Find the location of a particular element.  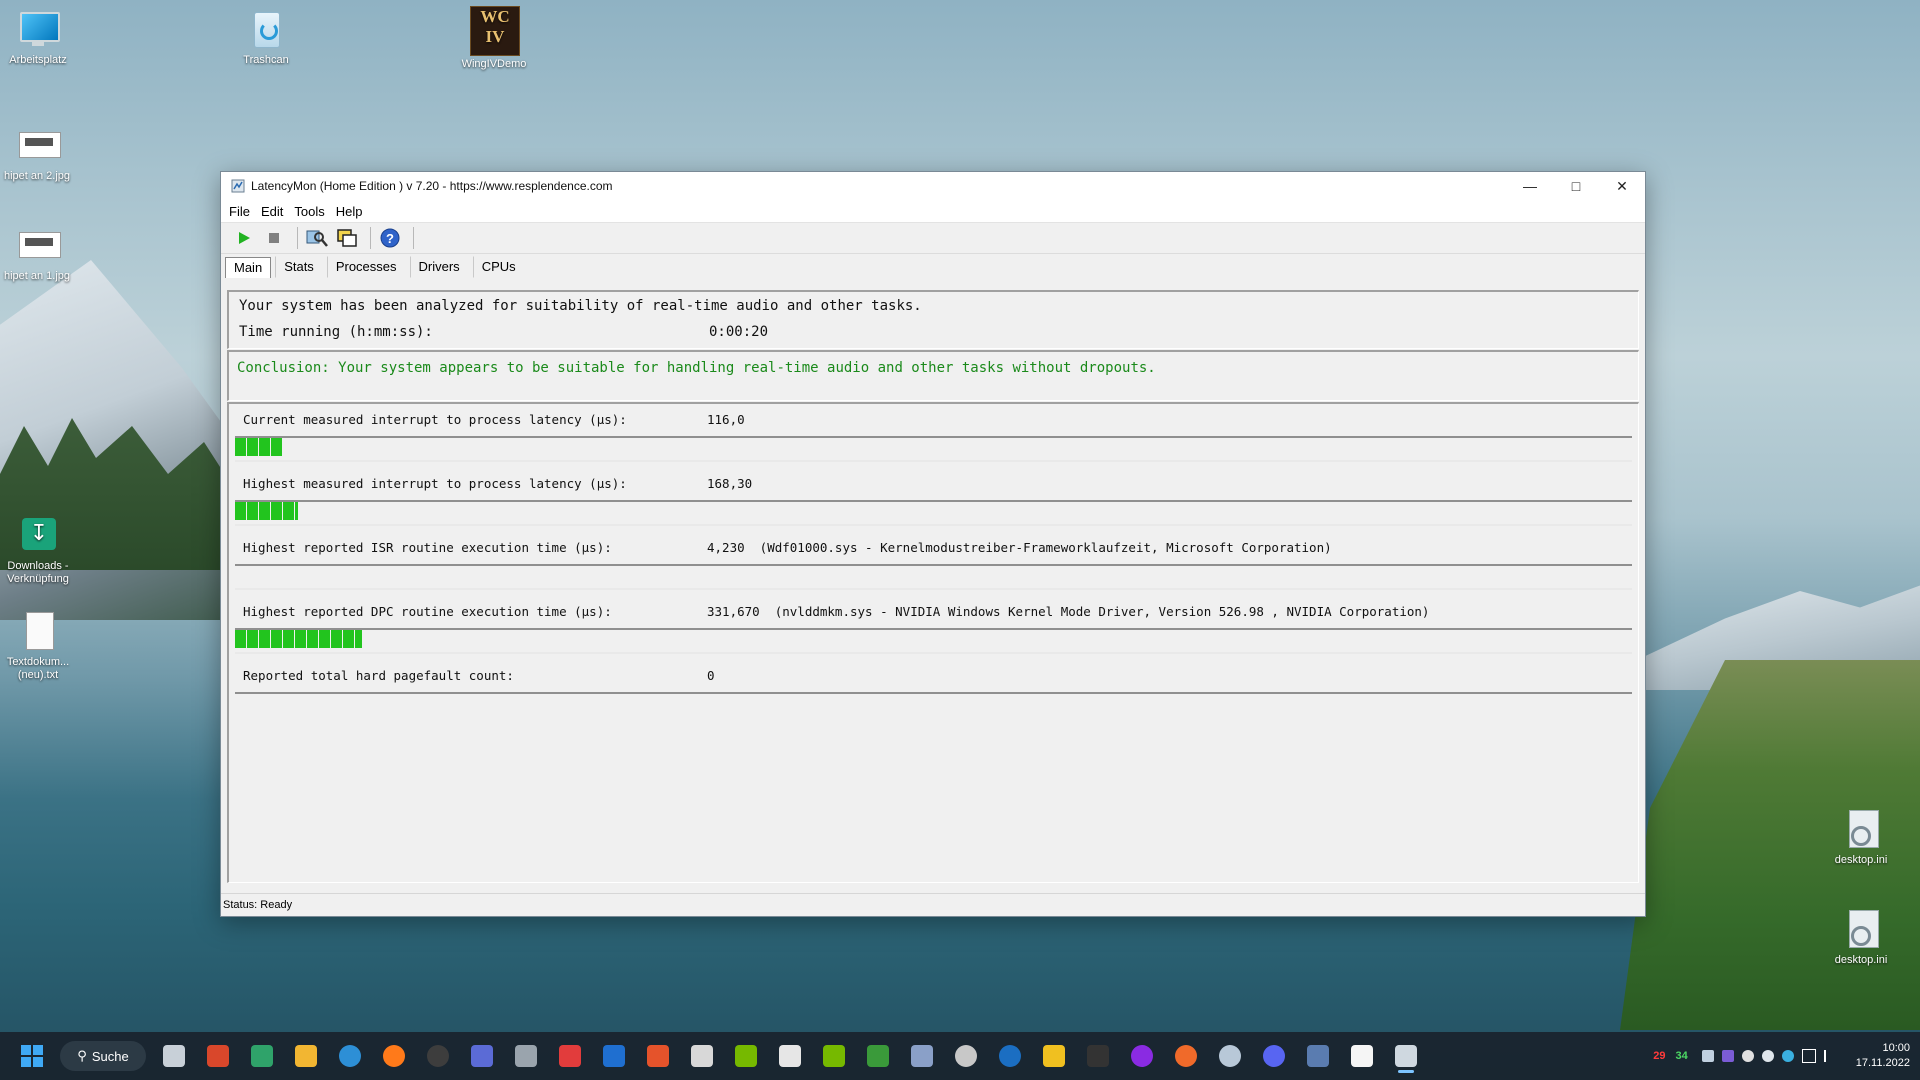

taskbar-app-steam is located at coordinates (1010, 1056).